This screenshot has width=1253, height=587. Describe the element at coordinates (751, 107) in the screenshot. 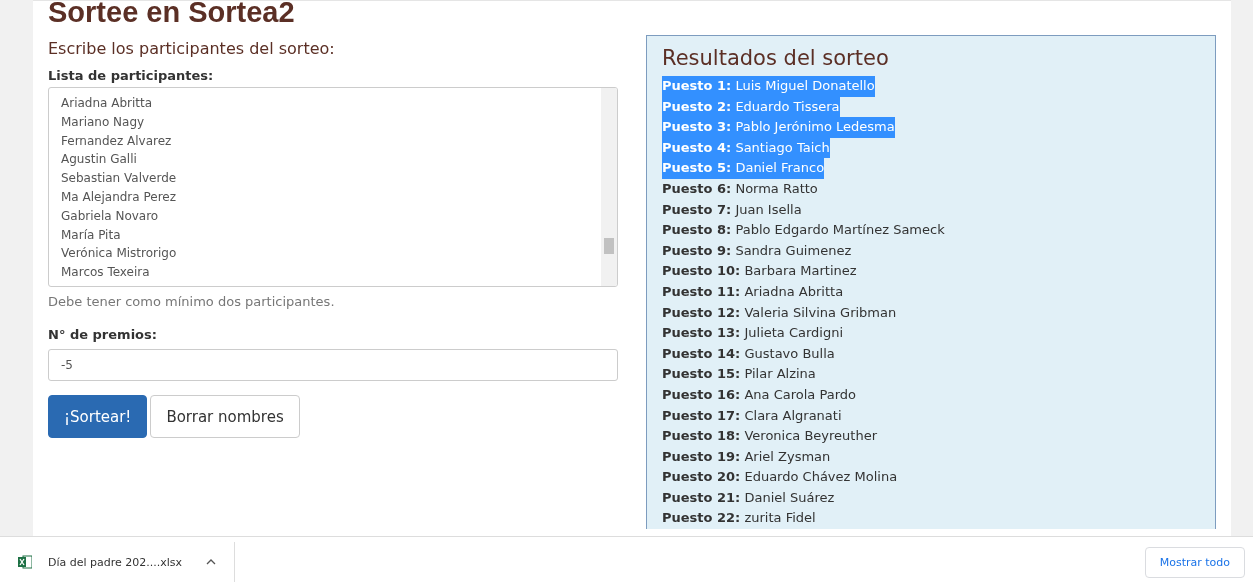

I see `result-row: Puesto 2: Eduardo Tissera` at that location.